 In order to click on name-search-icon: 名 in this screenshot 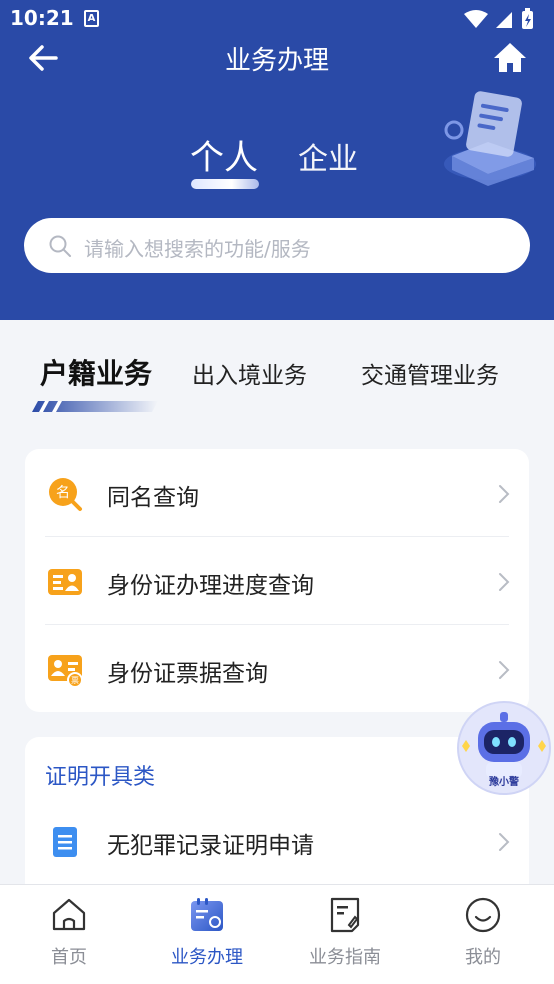, I will do `click(65, 494)`.